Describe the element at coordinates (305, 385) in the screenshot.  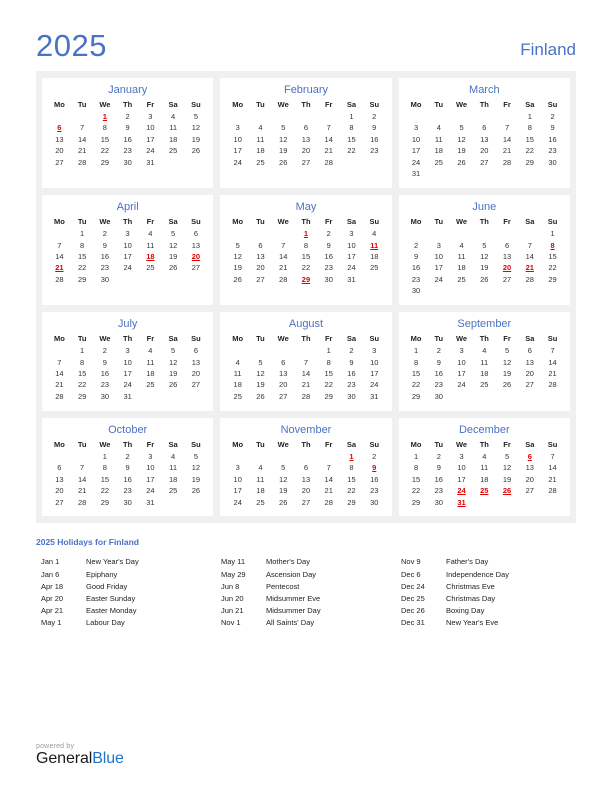
I see `week-row: 18 19 20 21 22 23 24` at that location.